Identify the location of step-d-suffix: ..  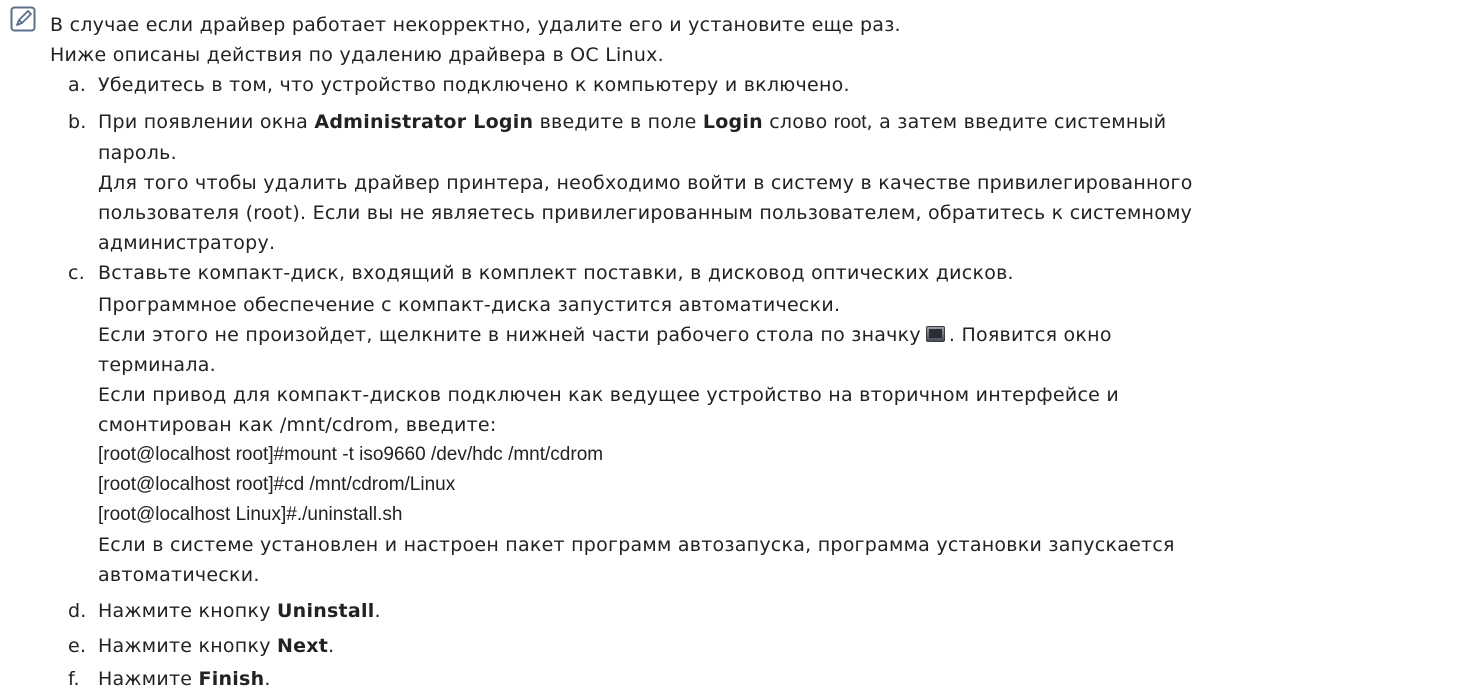
(377, 611).